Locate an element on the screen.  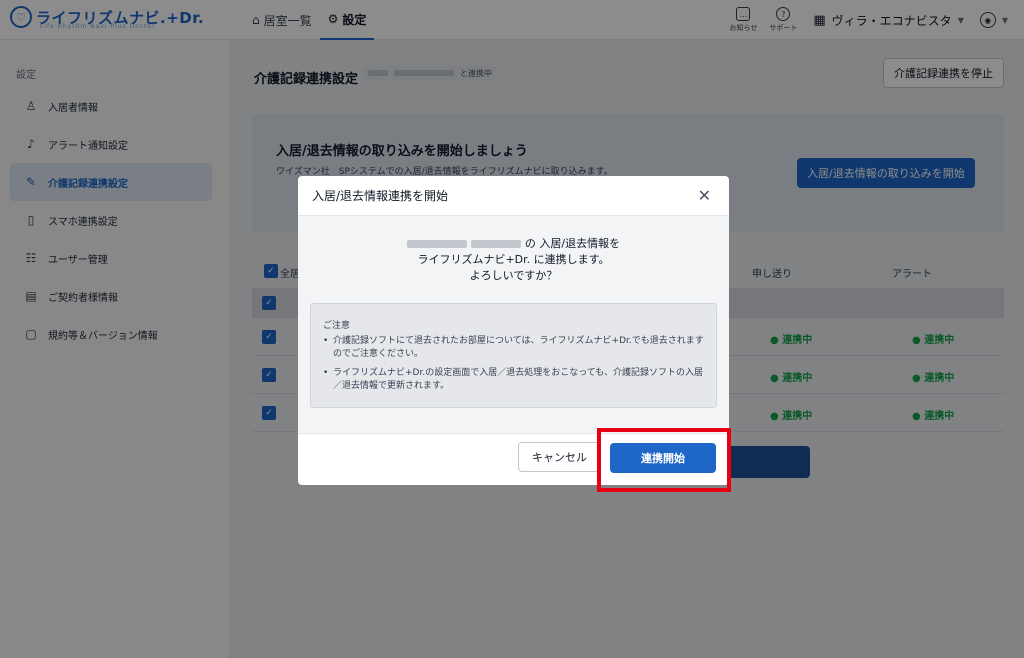
caution-heading: ご注意 is located at coordinates (337, 326).